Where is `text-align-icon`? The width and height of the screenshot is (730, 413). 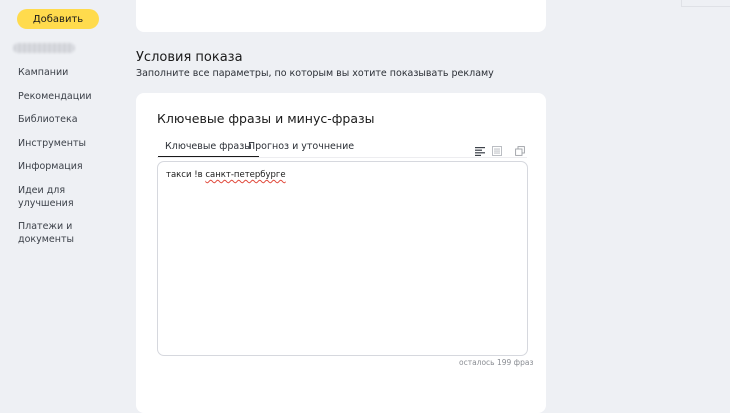
text-align-icon is located at coordinates (480, 151).